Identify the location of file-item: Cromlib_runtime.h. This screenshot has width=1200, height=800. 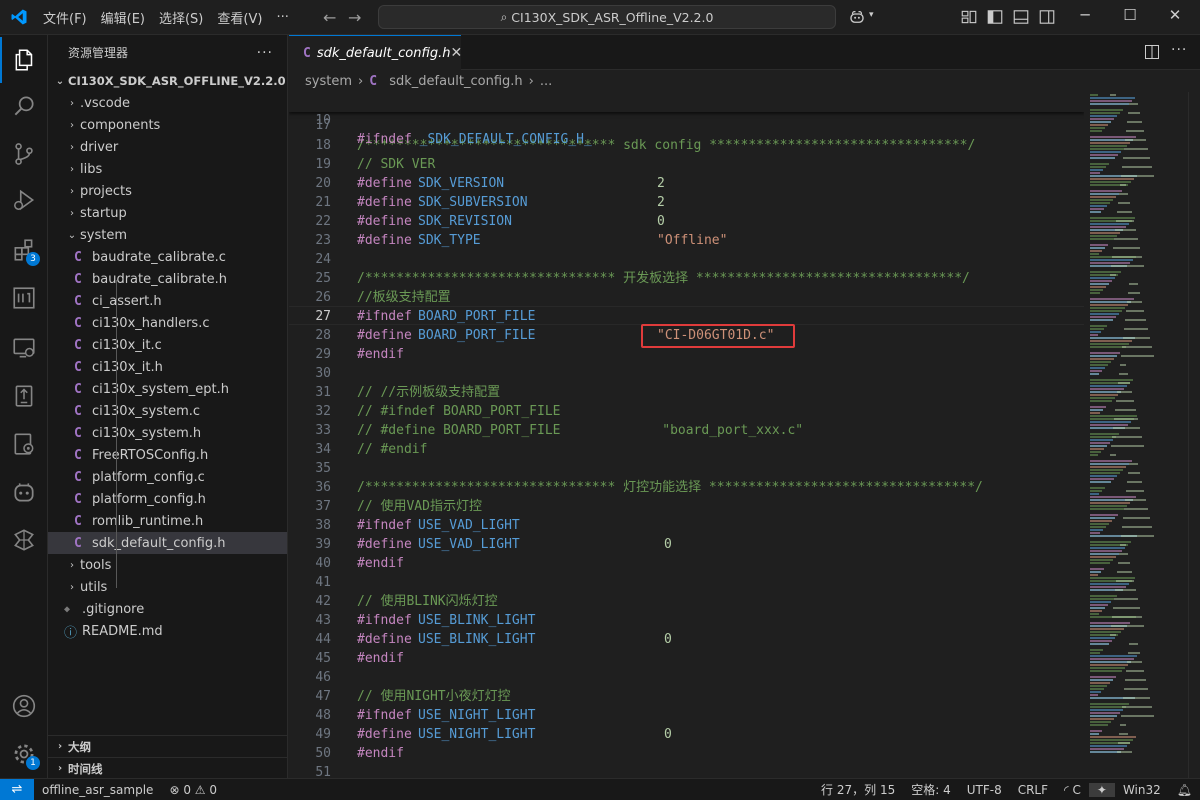
(167, 521).